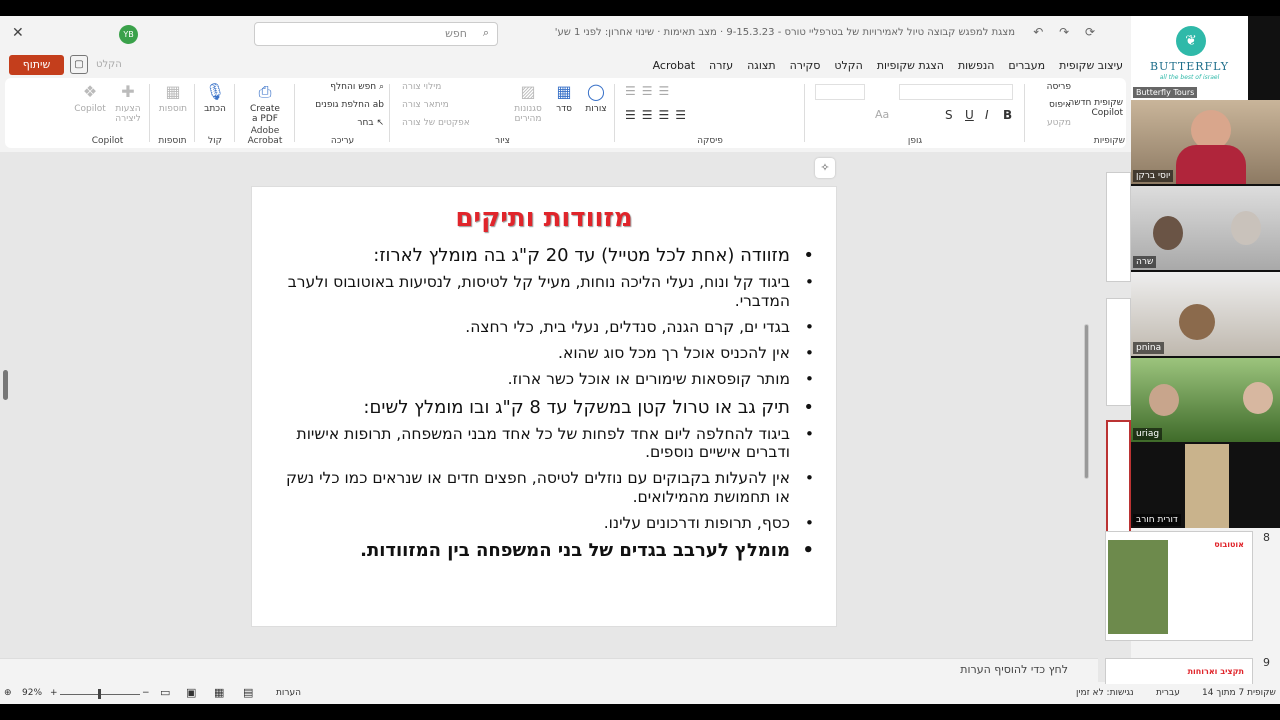 The height and width of the screenshot is (720, 1280). What do you see at coordinates (1105, 693) in the screenshot?
I see `accessibility-status: נגישות: לא זמין` at bounding box center [1105, 693].